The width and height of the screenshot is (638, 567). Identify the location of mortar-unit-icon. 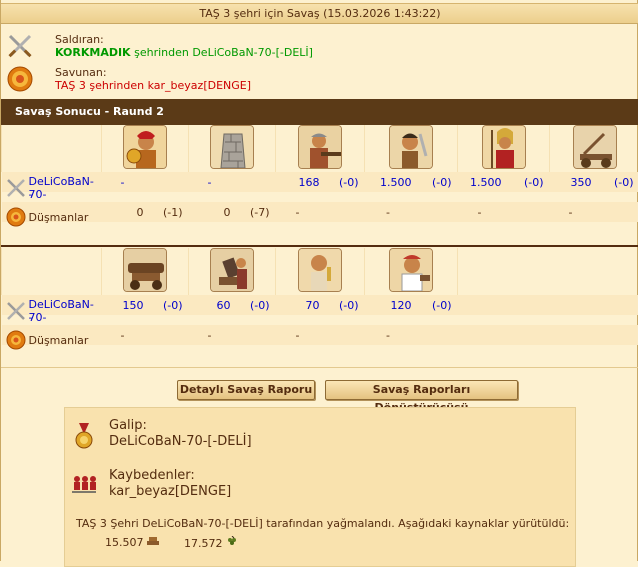
(232, 270).